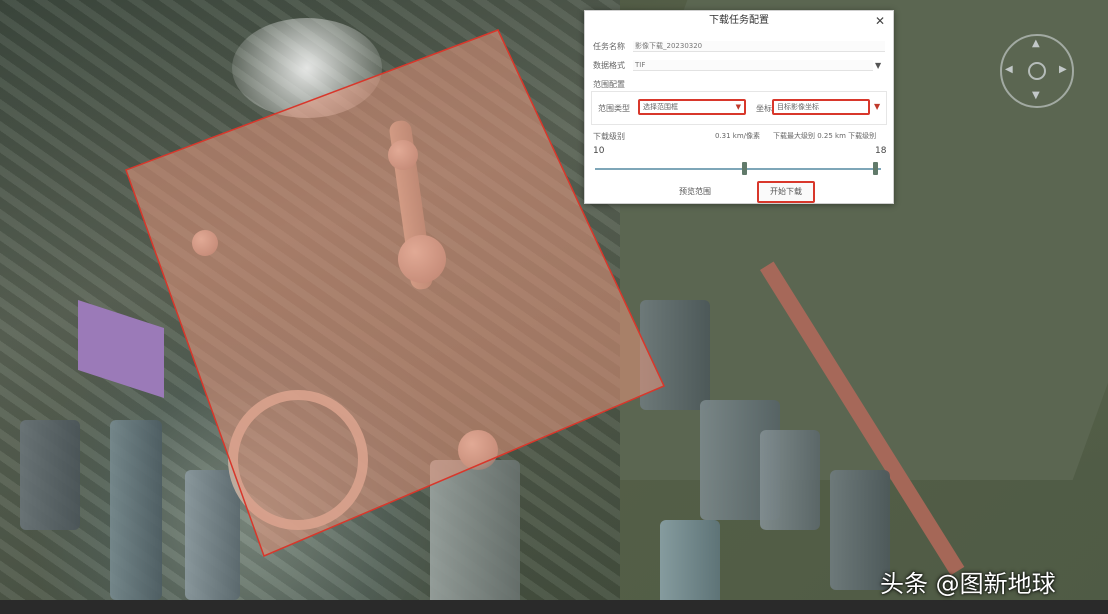 This screenshot has width=1108, height=614. Describe the element at coordinates (798, 107) in the screenshot. I see `coordinate-value: 目标影像坐标` at that location.